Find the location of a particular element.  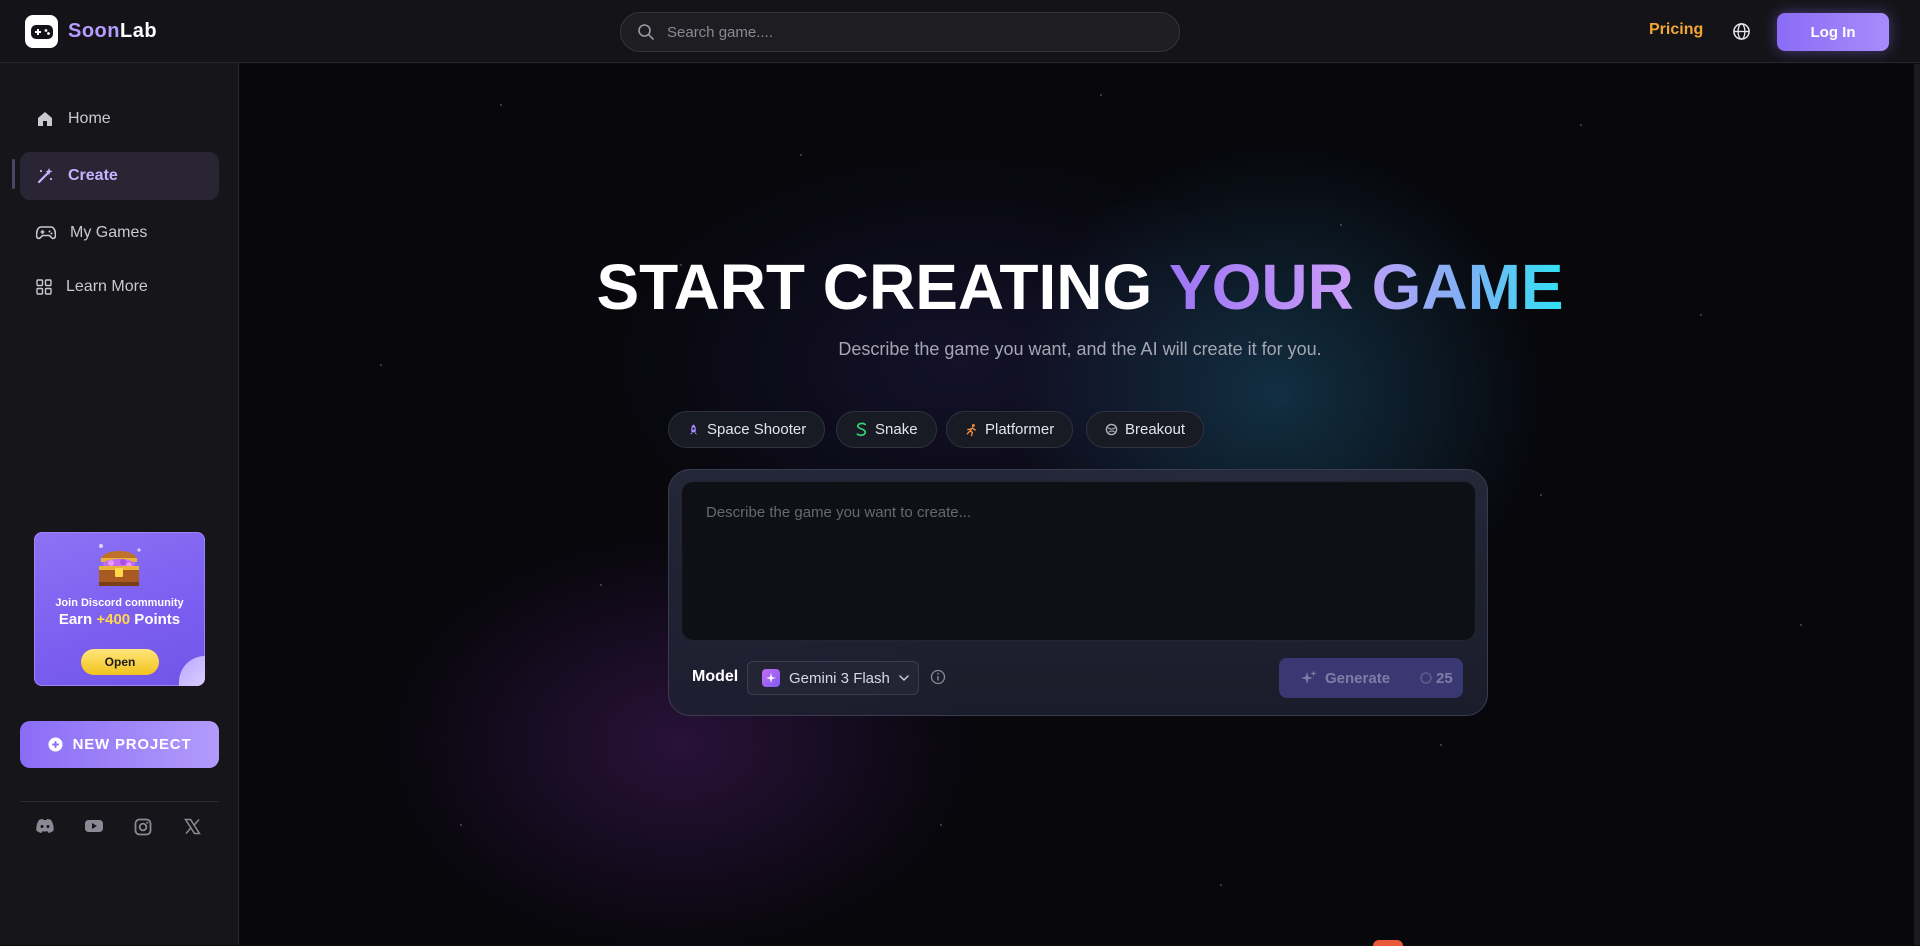

model-dropdown: Gemini 3 Flash is located at coordinates (833, 678).